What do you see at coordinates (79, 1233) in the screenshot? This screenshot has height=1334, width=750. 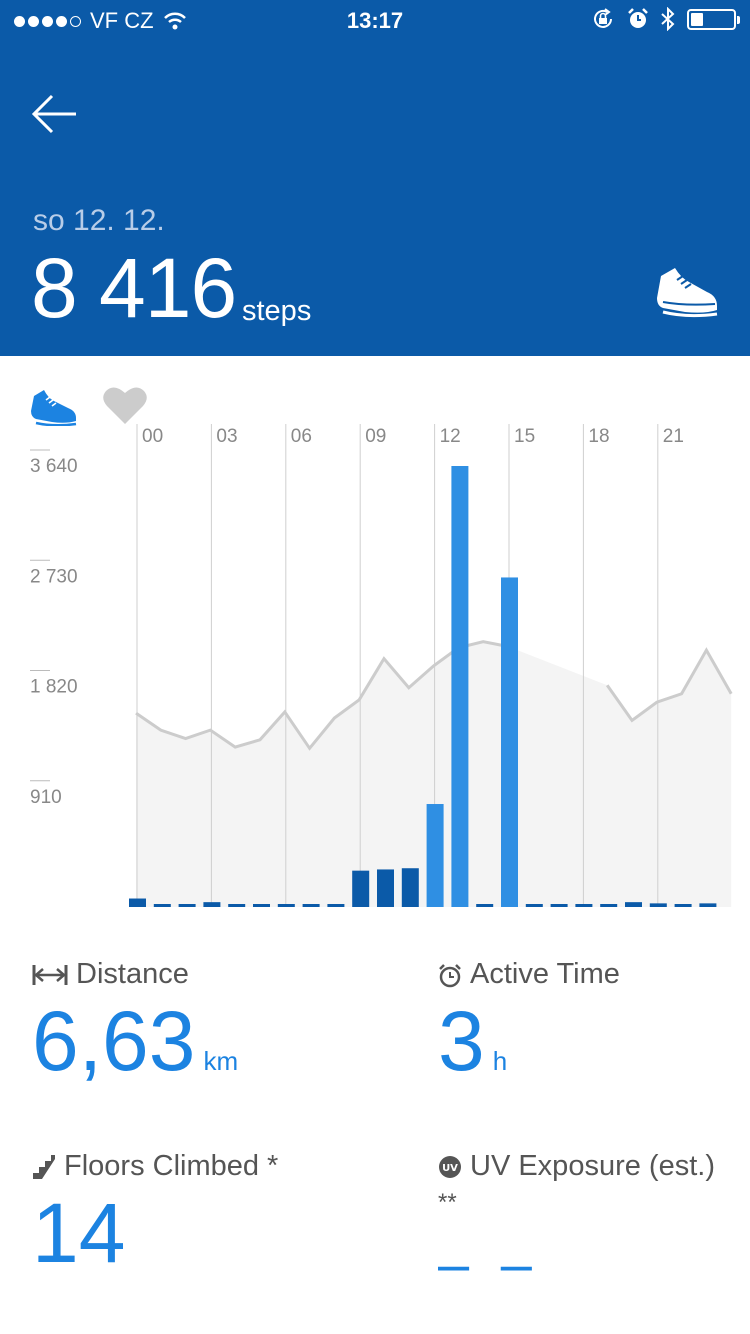 I see `floors-value: 14` at bounding box center [79, 1233].